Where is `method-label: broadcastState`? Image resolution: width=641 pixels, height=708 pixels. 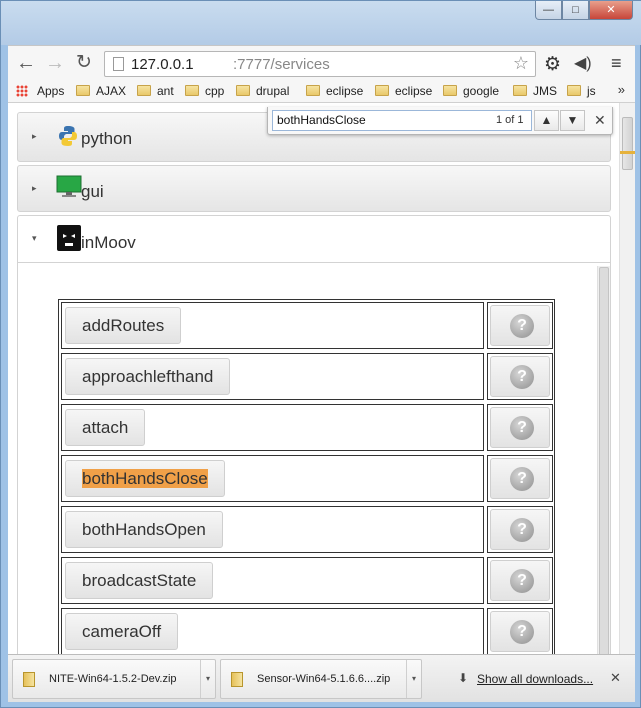
method-label: broadcastState is located at coordinates (139, 580).